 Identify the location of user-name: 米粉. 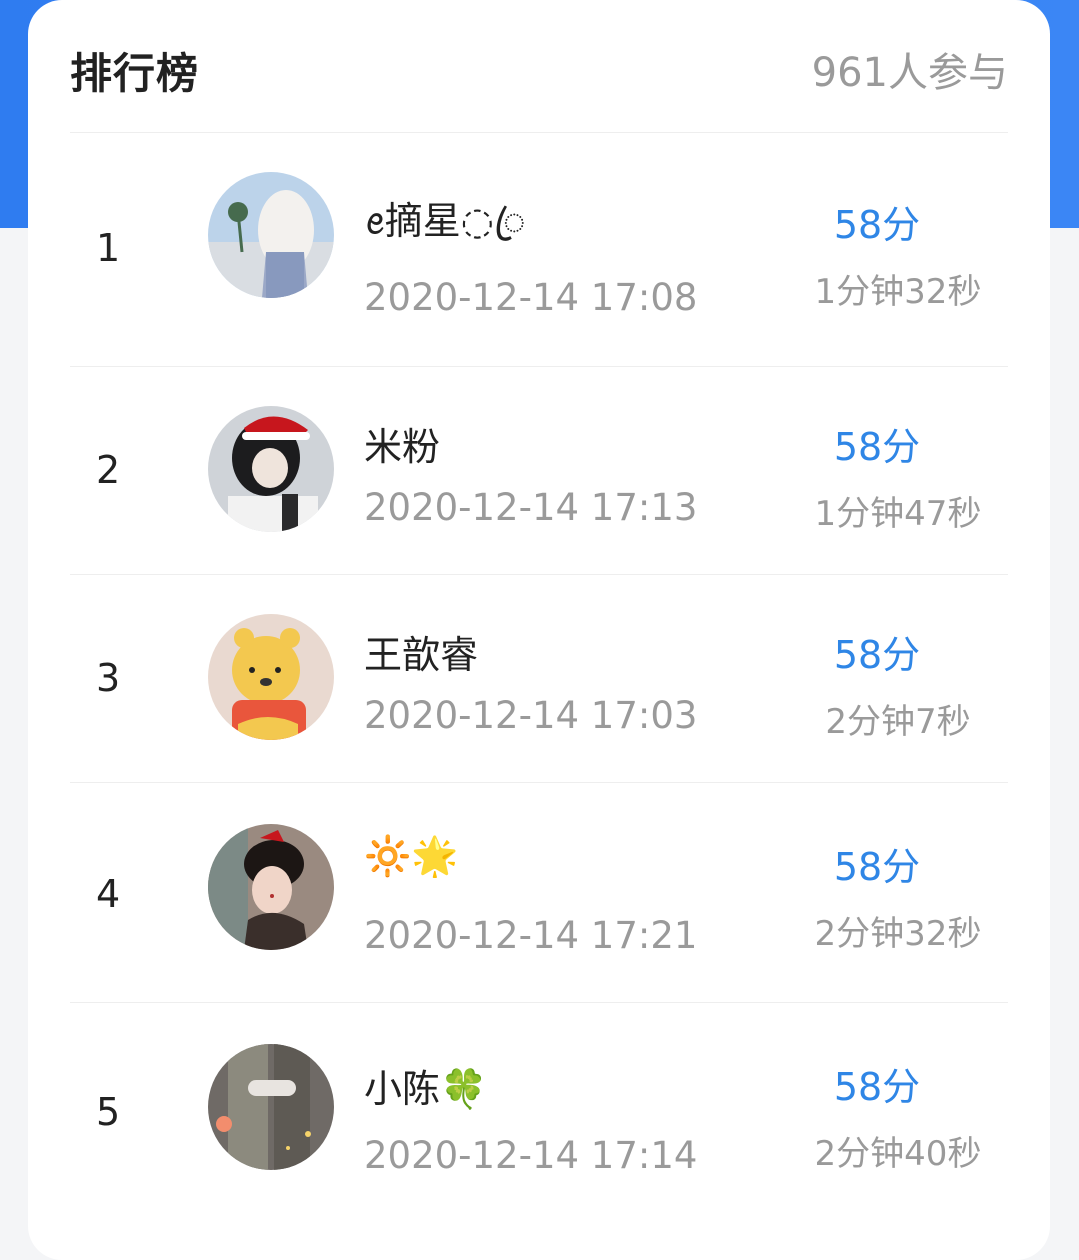
(402, 447).